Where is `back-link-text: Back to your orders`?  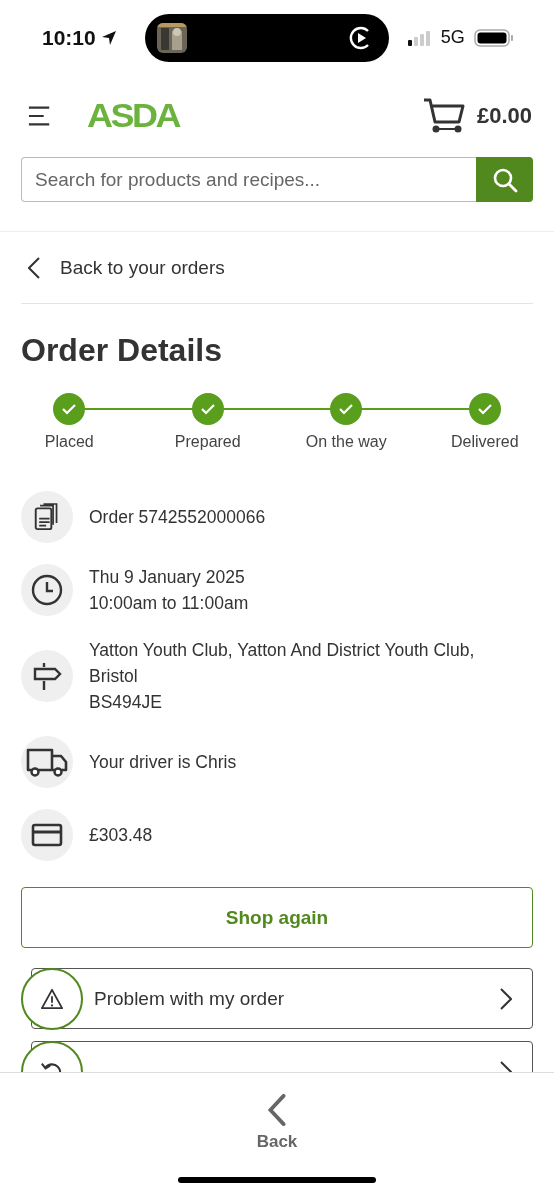 back-link-text: Back to your orders is located at coordinates (142, 267).